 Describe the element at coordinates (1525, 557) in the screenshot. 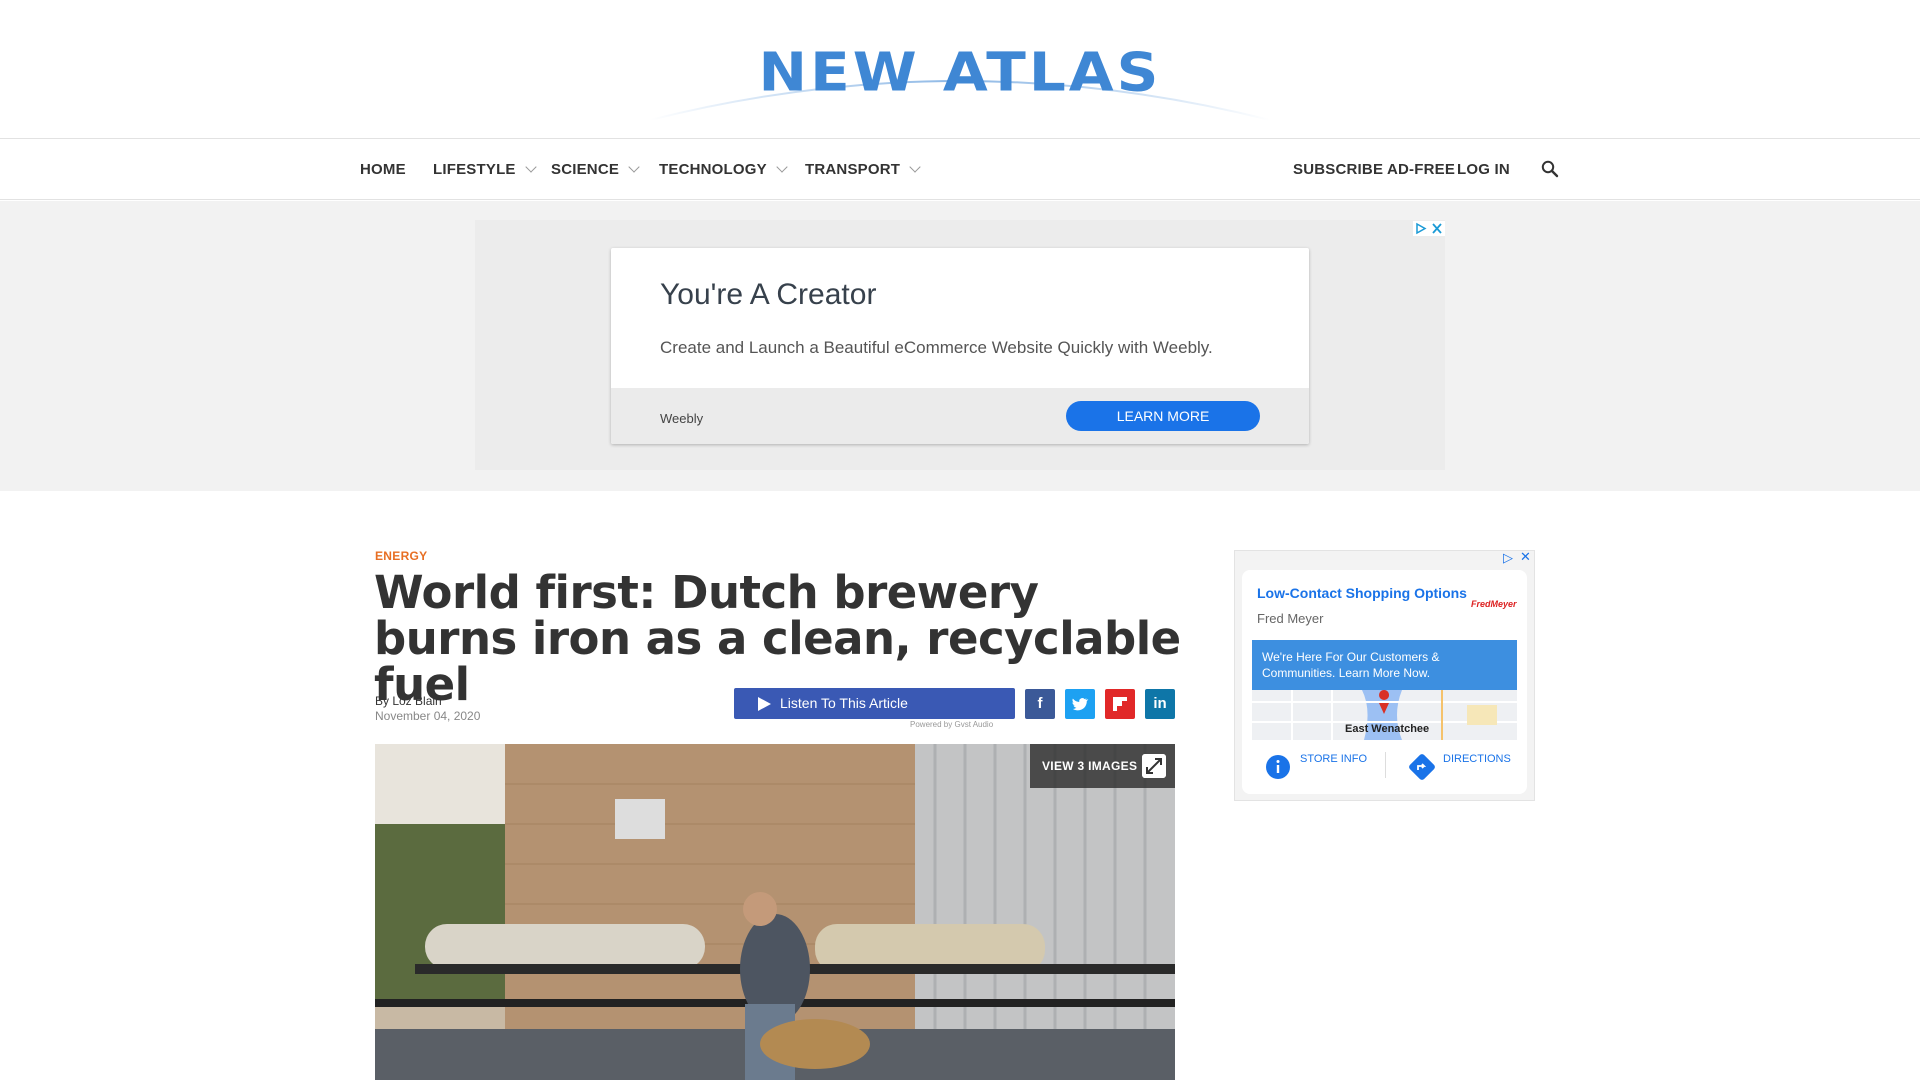

I see `close-icon: ✕` at that location.